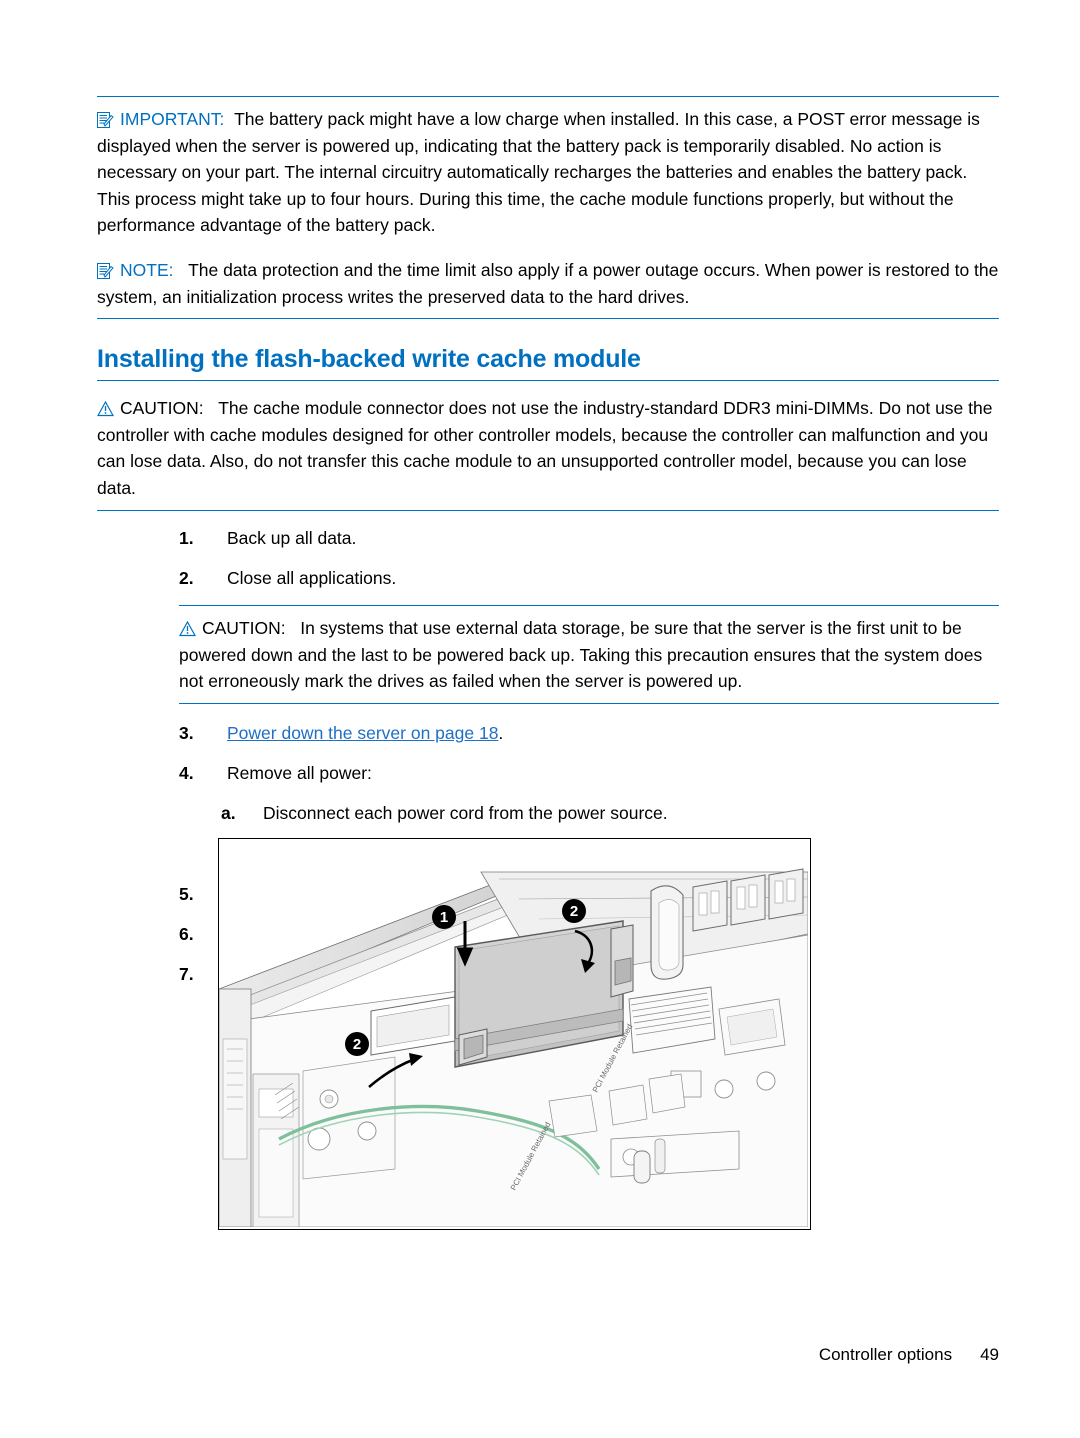 Image resolution: width=1080 pixels, height=1438 pixels. What do you see at coordinates (312, 577) in the screenshot?
I see `step-text: Close all applications.` at bounding box center [312, 577].